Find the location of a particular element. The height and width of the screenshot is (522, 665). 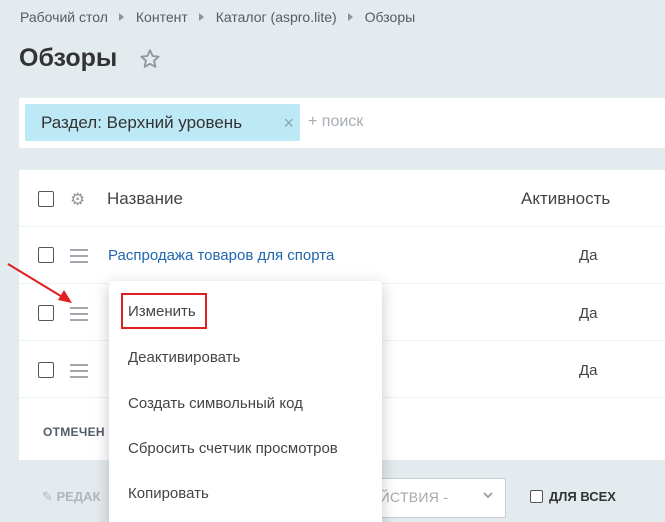

filter-bar: Раздел: Верхний уровень × + поиск is located at coordinates (342, 123).